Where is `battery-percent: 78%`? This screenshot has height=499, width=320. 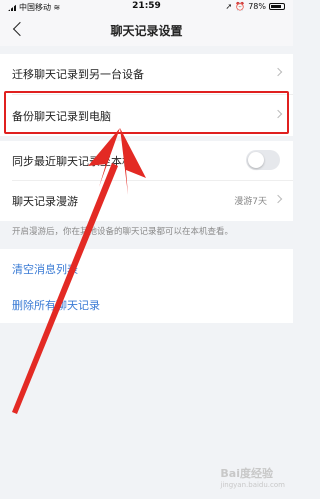
battery-percent: 78% is located at coordinates (257, 6).